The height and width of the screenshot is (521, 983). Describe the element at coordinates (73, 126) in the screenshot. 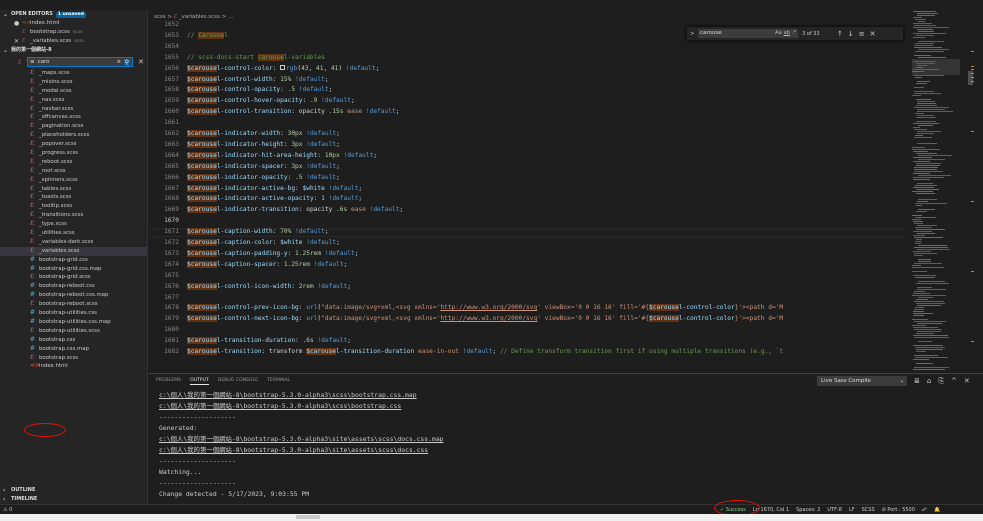

I see `file-tree-item: ℰ _pagination.scss` at that location.